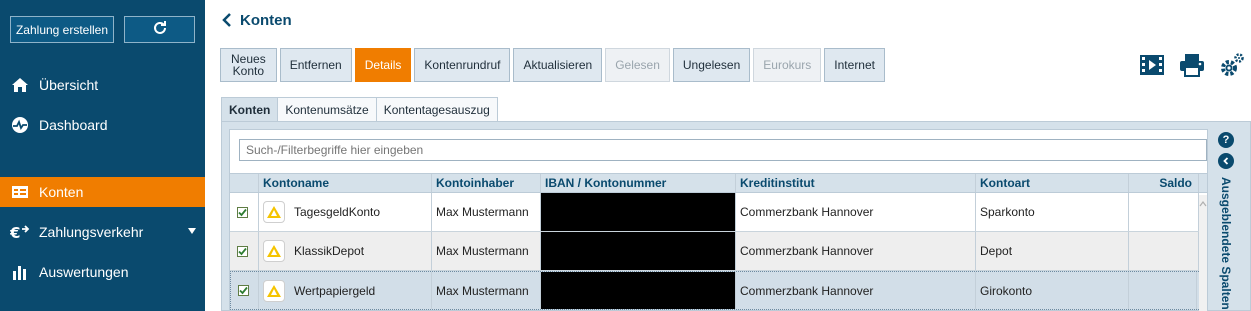  Describe the element at coordinates (327, 109) in the screenshot. I see `tab-account-transactions: Kontenumsätze` at that location.